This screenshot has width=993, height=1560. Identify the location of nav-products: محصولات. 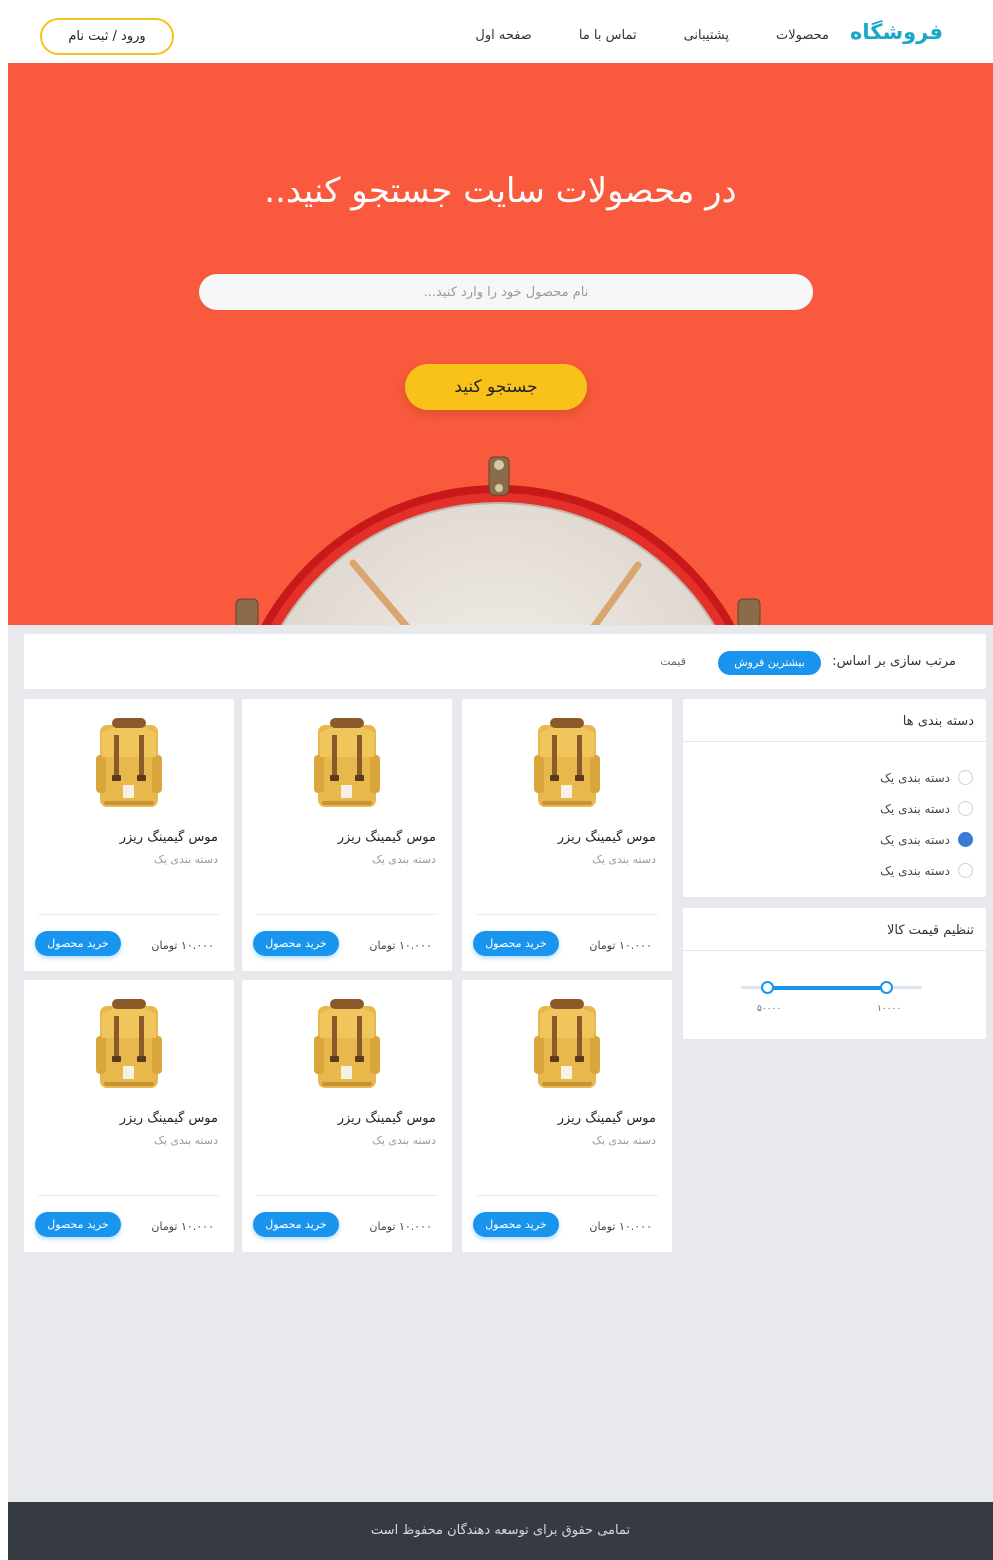
(802, 35).